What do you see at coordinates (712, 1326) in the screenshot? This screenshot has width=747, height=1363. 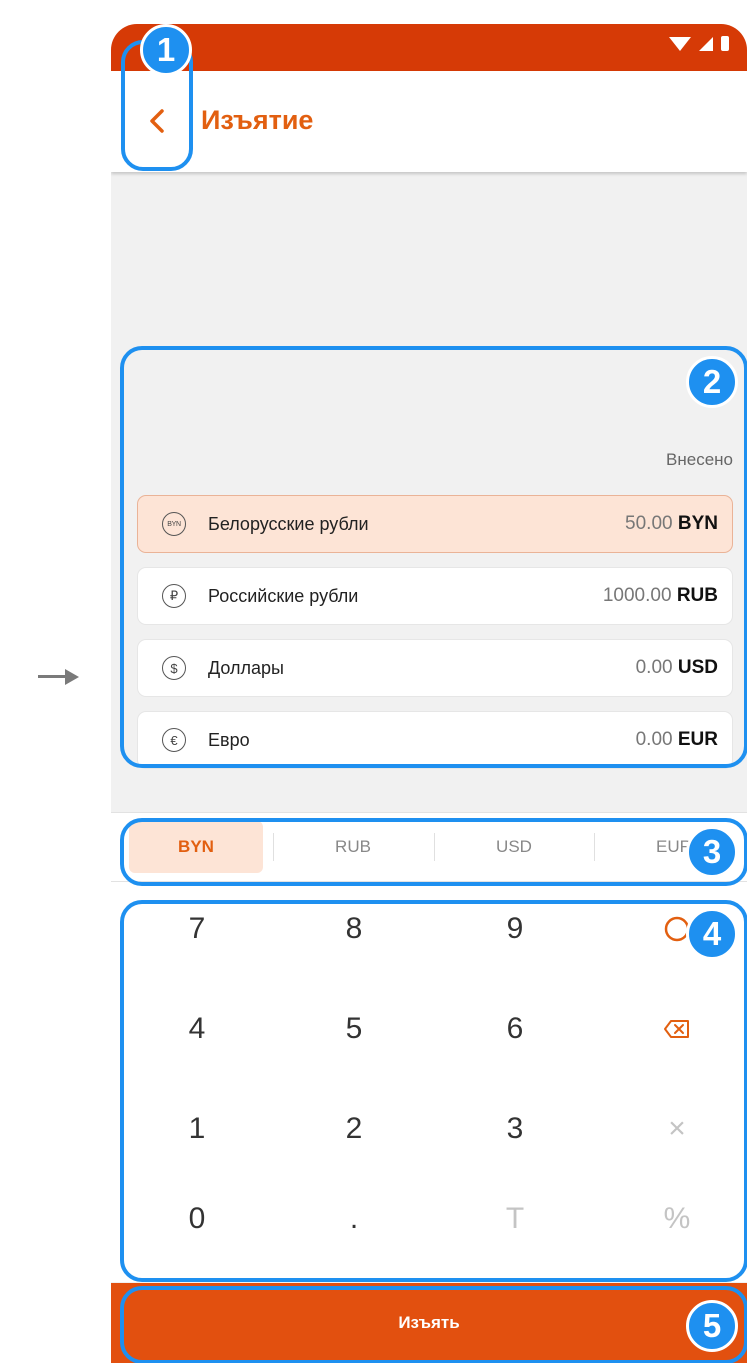 I see `callout-badge-5: 5` at bounding box center [712, 1326].